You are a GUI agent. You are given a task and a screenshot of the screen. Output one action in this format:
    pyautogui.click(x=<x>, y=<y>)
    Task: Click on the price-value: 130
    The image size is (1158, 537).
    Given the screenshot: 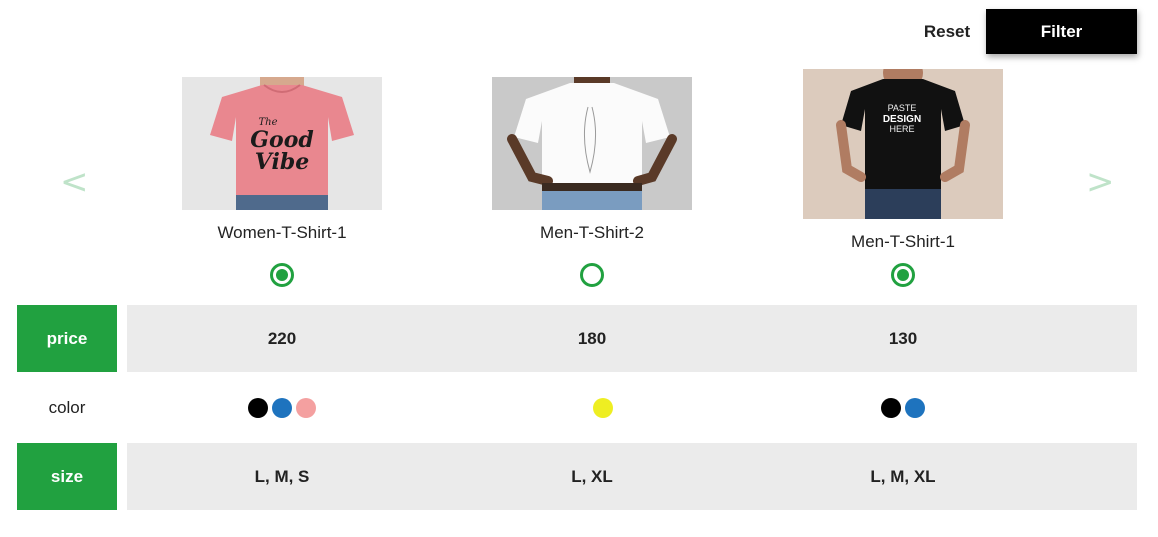 What is the action you would take?
    pyautogui.click(x=903, y=338)
    